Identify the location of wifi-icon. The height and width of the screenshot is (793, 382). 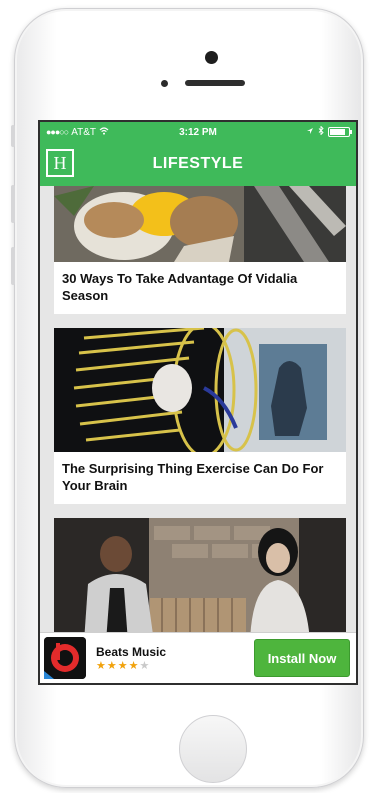
(104, 132).